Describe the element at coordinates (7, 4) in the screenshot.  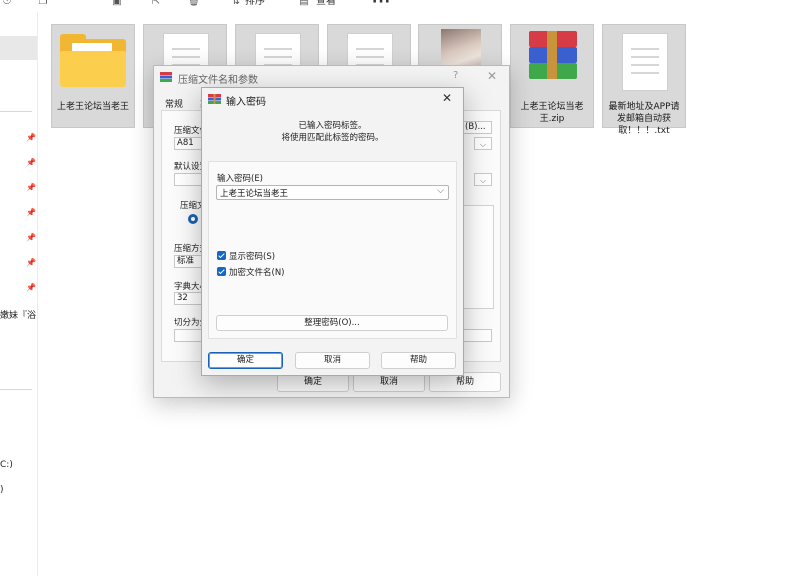
I see `share-icon: ⎋` at that location.